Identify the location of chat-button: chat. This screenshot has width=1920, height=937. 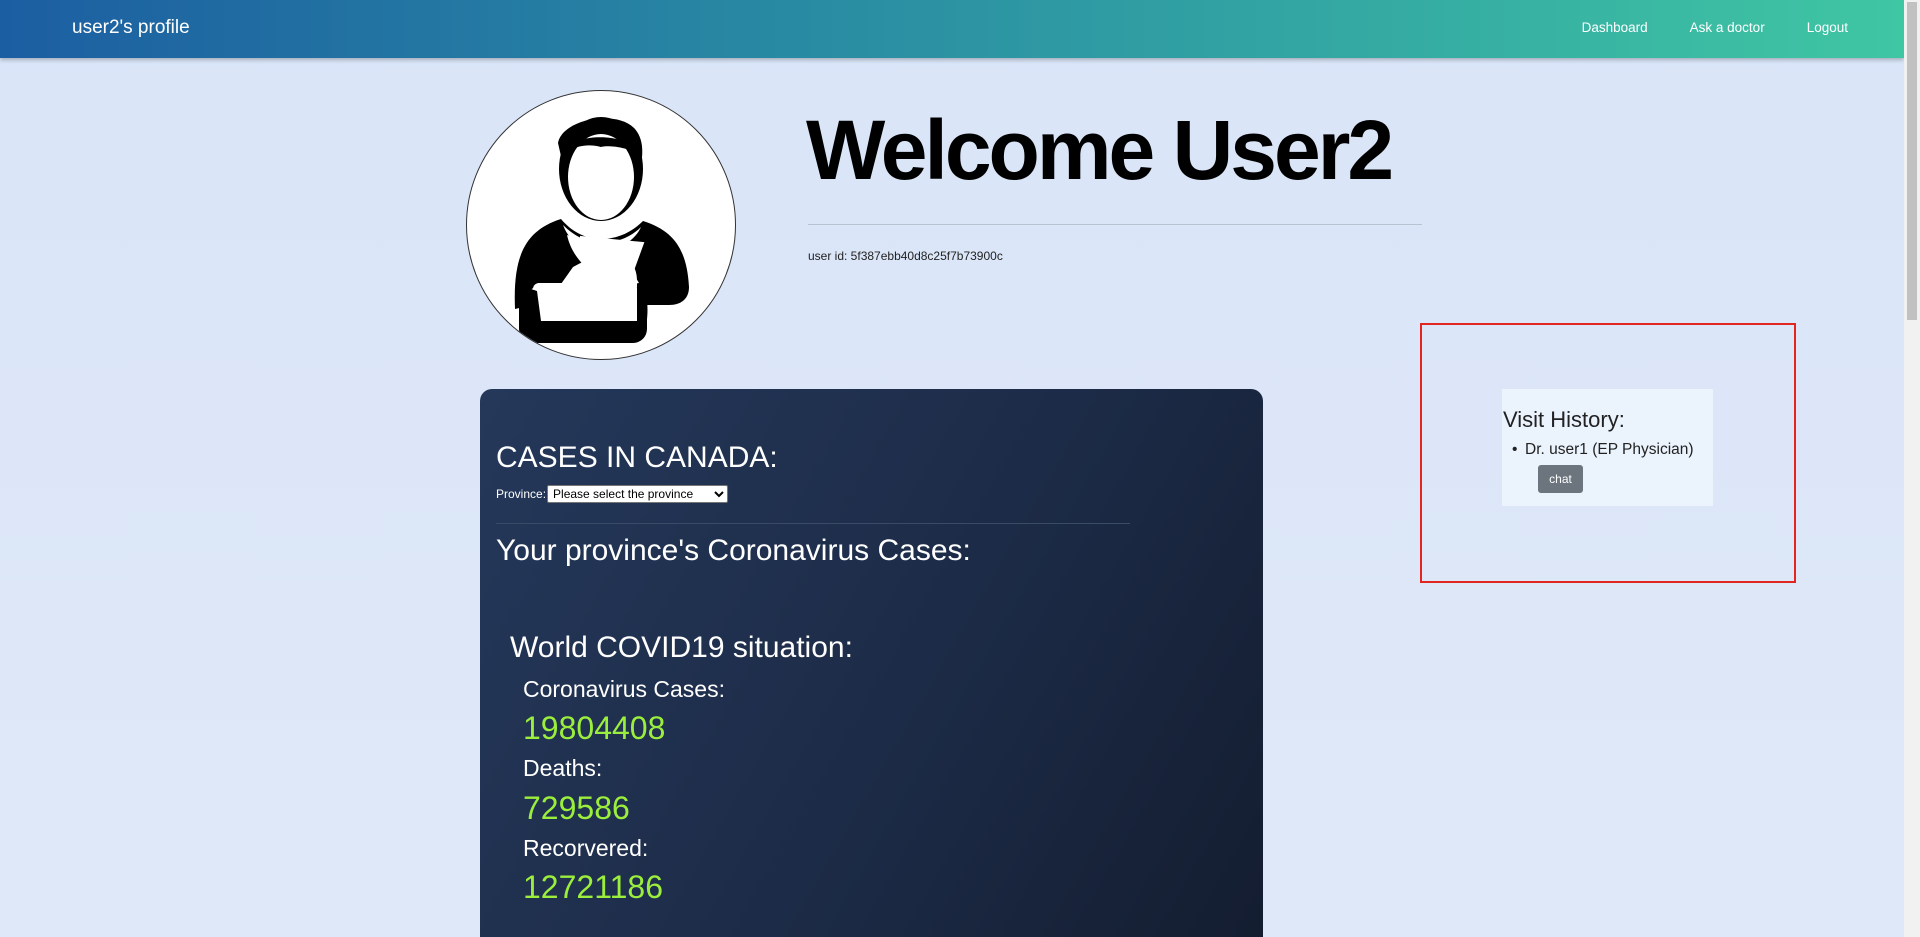
(1560, 479).